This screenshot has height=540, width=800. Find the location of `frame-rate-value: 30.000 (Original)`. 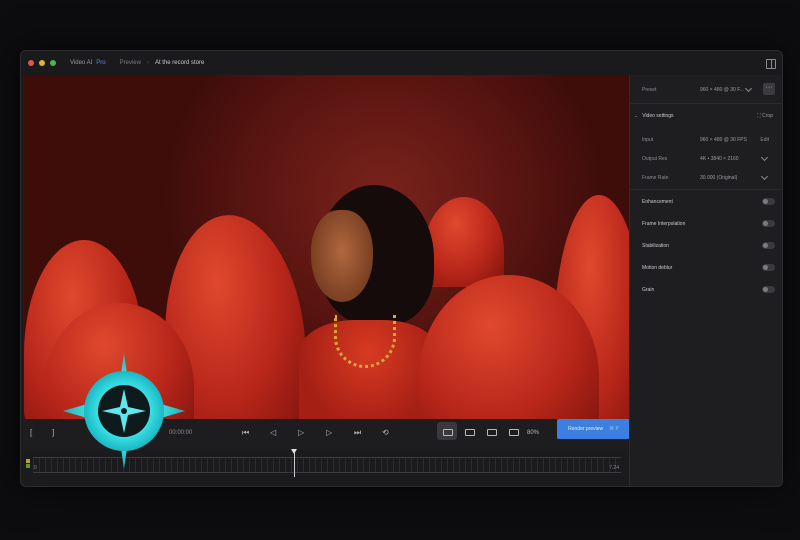

frame-rate-value: 30.000 (Original) is located at coordinates (719, 178).